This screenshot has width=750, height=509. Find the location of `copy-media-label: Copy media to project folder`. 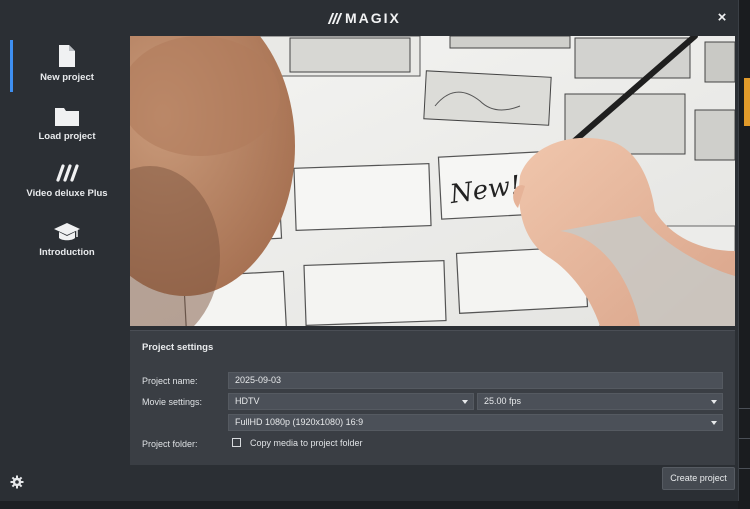

copy-media-label: Copy media to project folder is located at coordinates (306, 443).